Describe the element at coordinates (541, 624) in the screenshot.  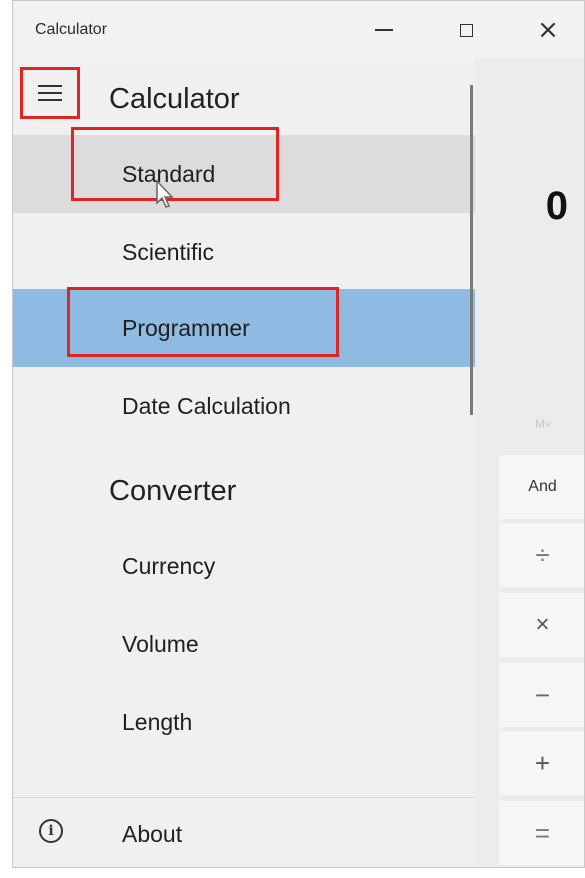
I see `multiply-button: ×` at that location.